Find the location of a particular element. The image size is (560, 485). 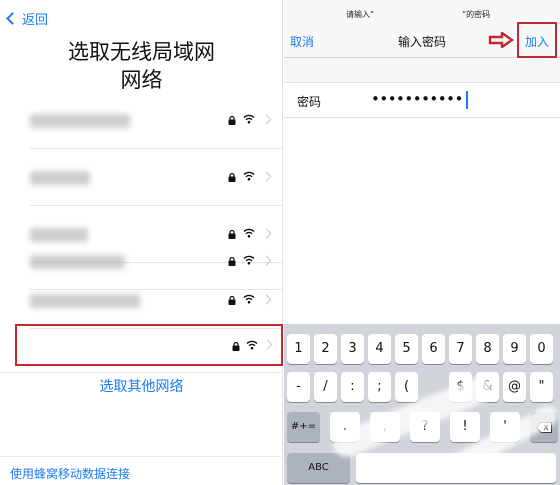

nav-title: 输入密码 is located at coordinates (422, 42).